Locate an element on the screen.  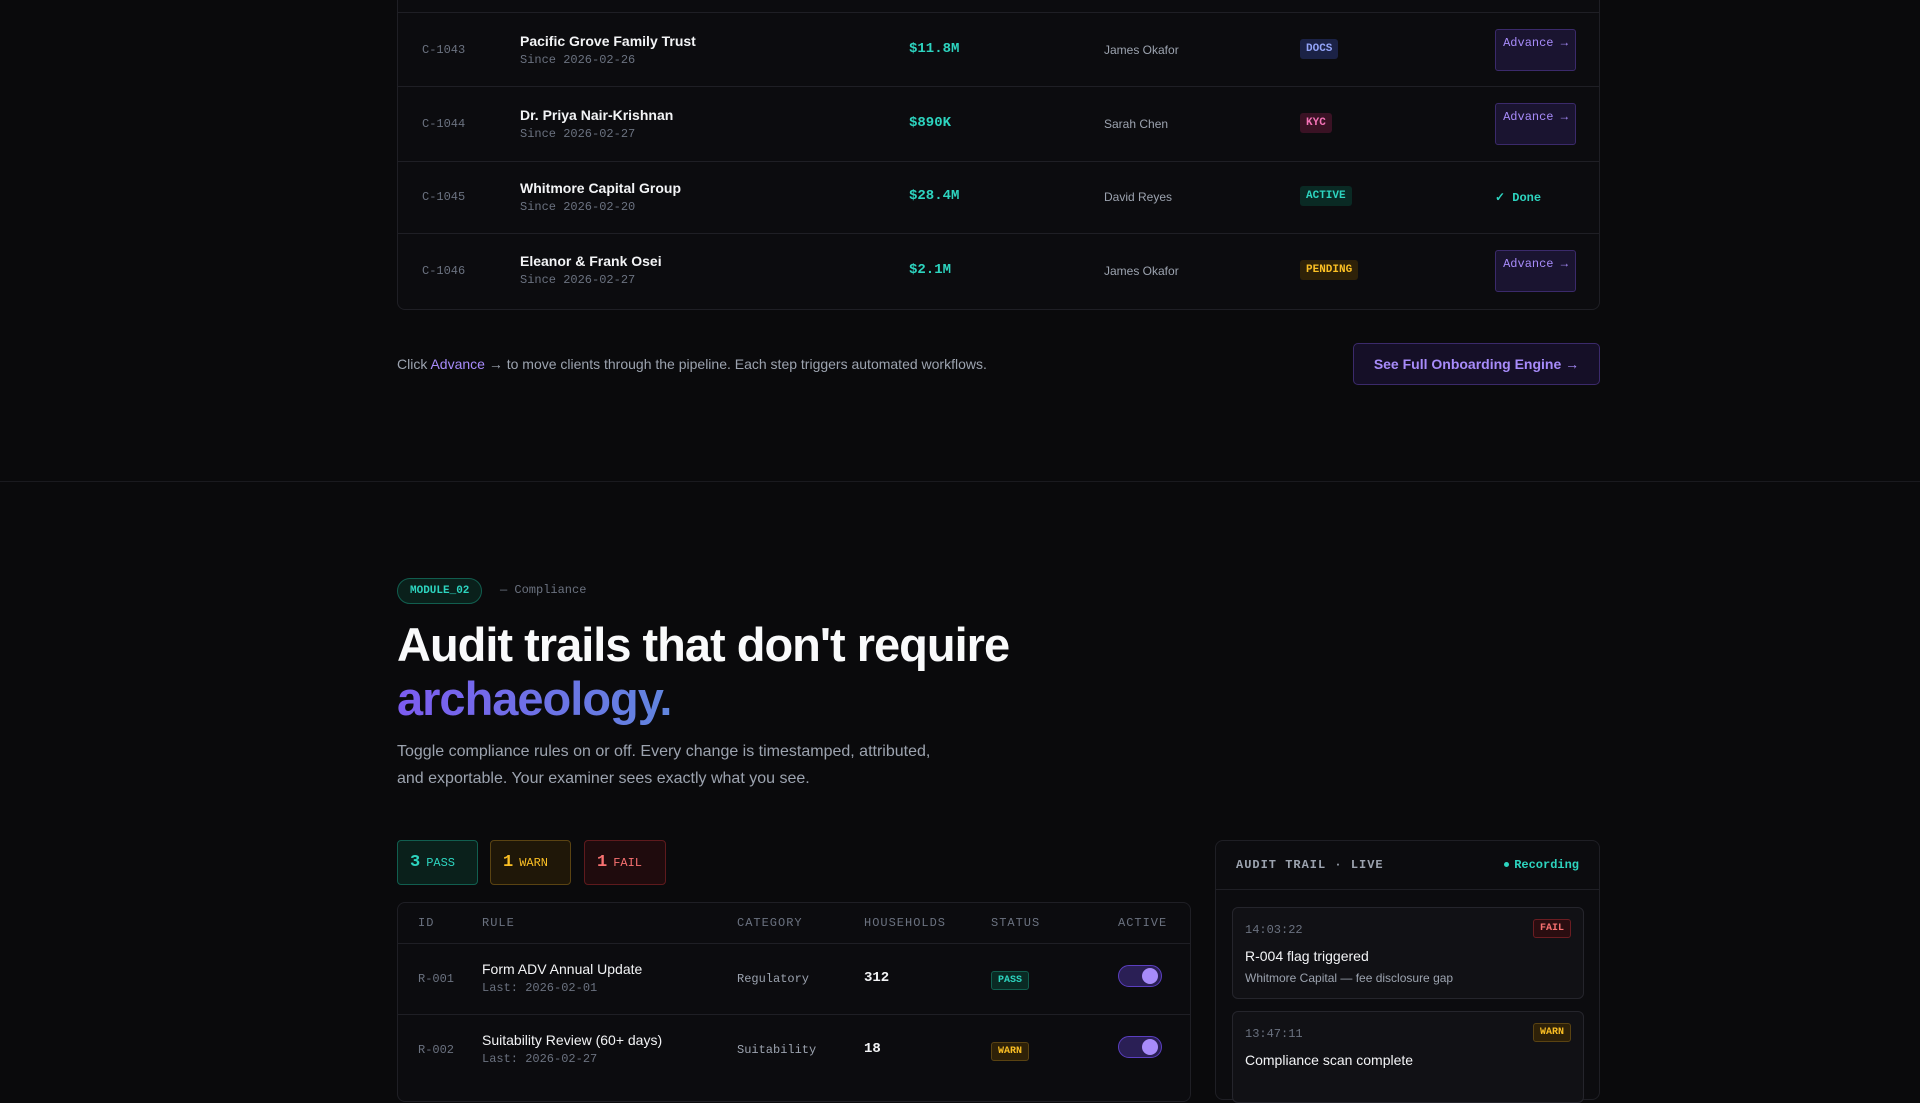
client-advisor: Sarah Chen is located at coordinates (1136, 124).